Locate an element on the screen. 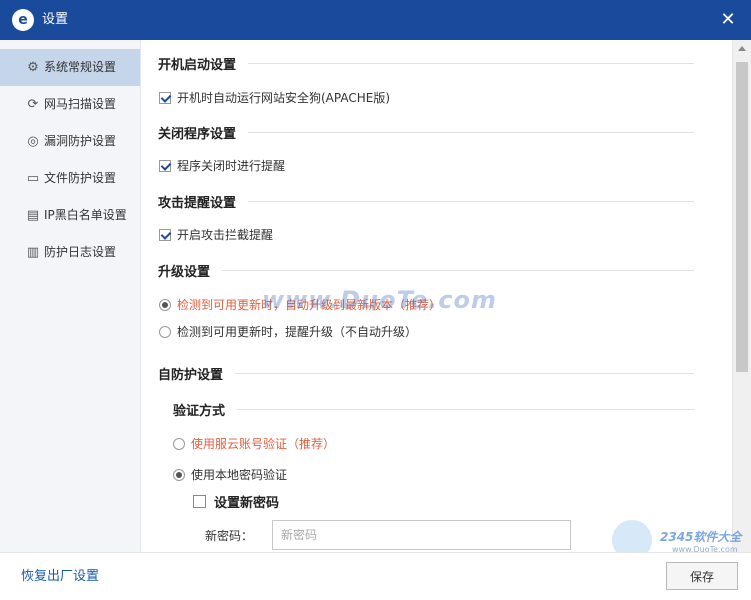 The width and height of the screenshot is (751, 600). title-bar: e 设置 ✕ is located at coordinates (375, 20).